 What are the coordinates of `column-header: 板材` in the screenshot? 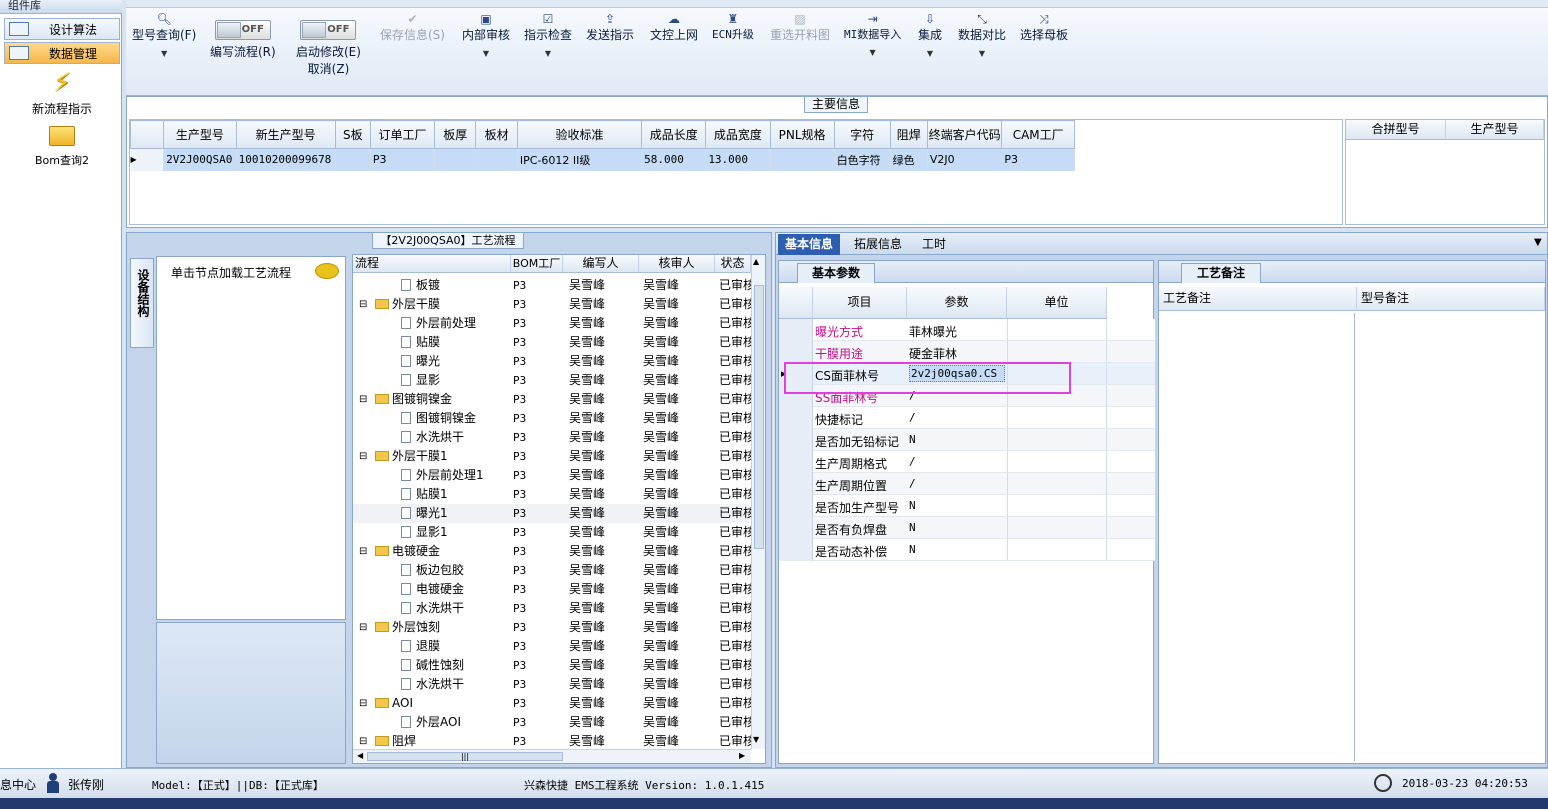 It's located at (496, 134).